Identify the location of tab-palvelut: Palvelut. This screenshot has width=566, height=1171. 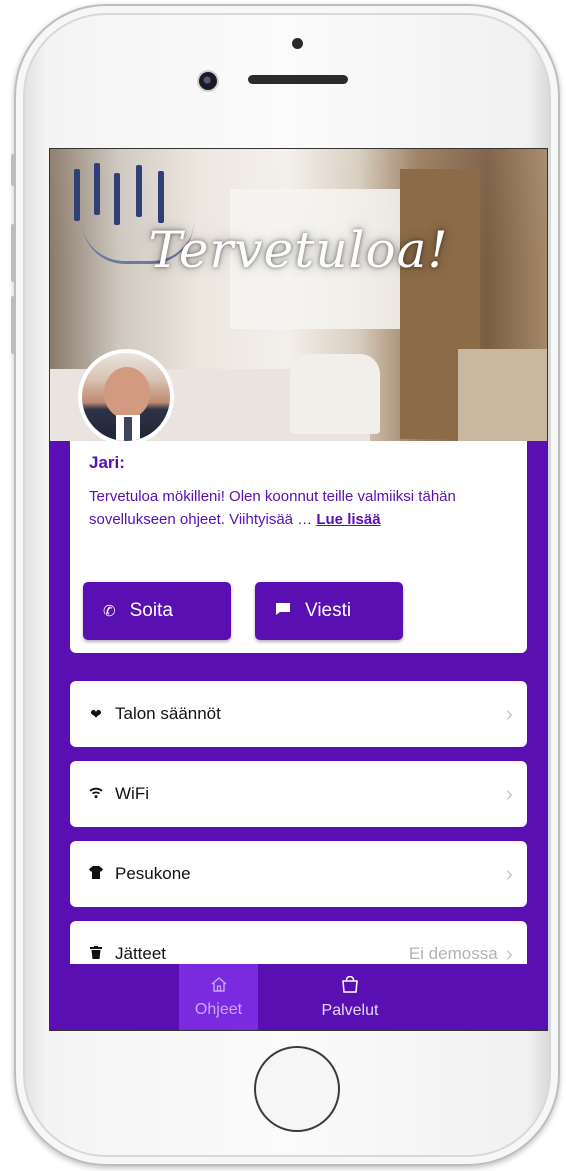
(350, 997).